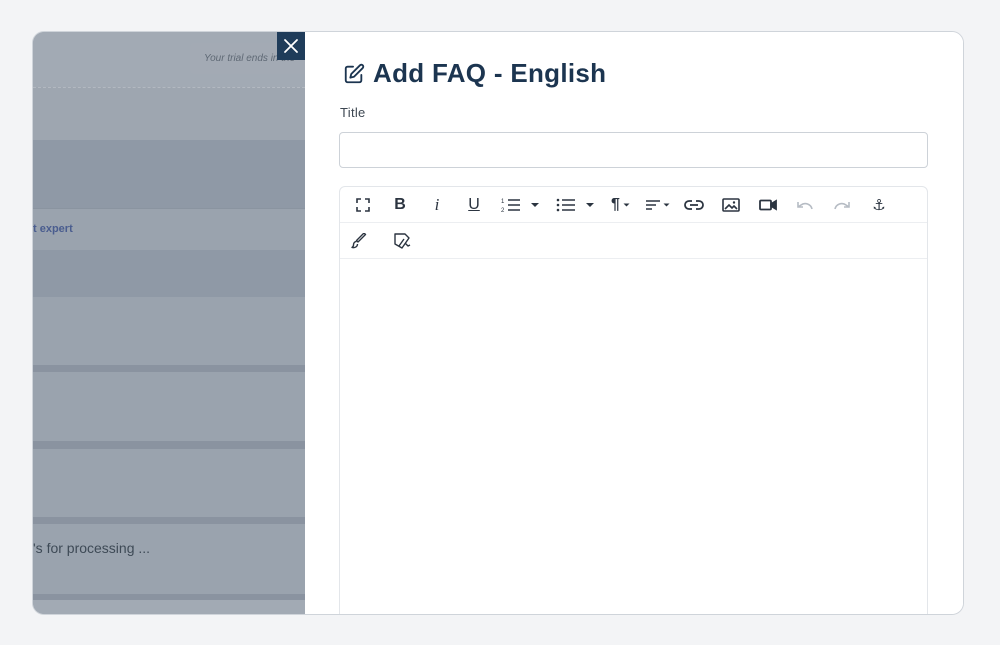  I want to click on unordered-list-button, so click(576, 204).